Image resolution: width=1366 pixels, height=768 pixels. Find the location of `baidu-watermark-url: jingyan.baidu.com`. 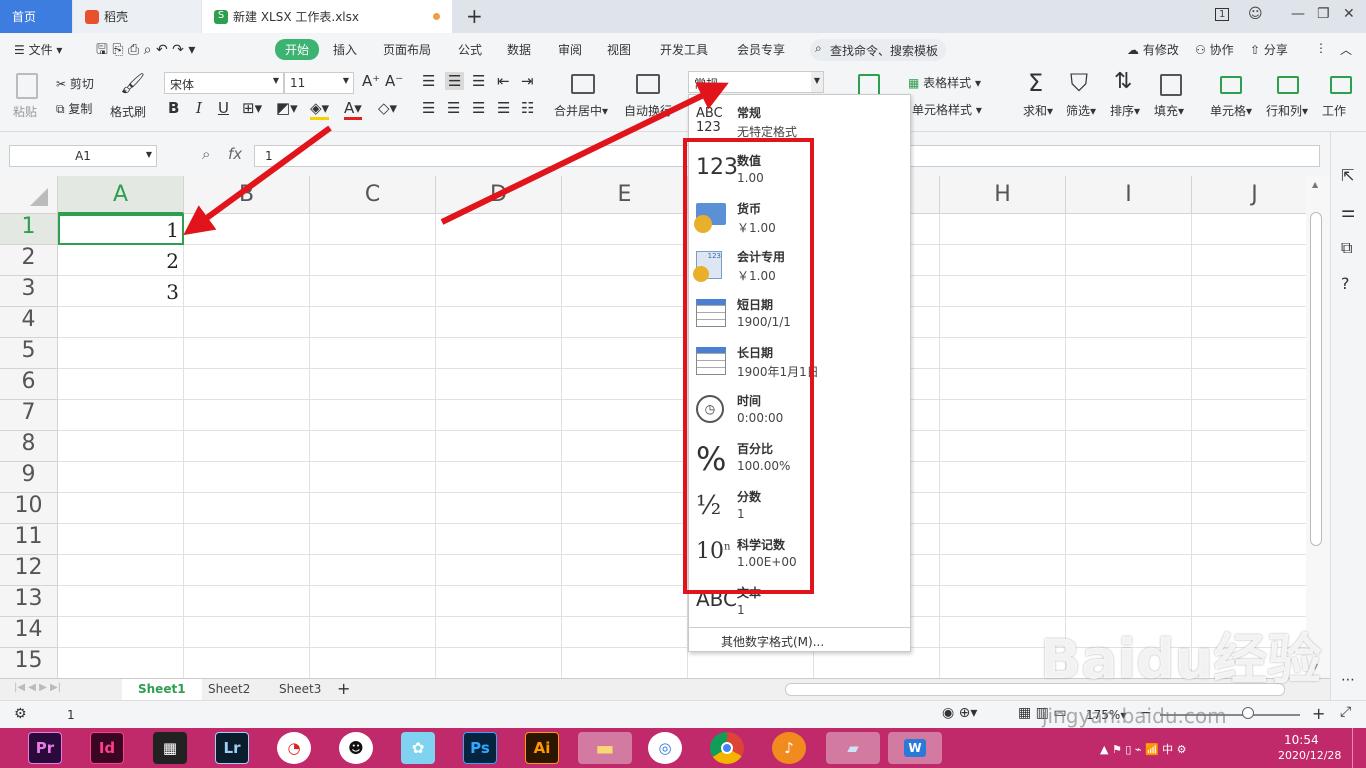

baidu-watermark-url: jingyan.baidu.com is located at coordinates (1134, 716).